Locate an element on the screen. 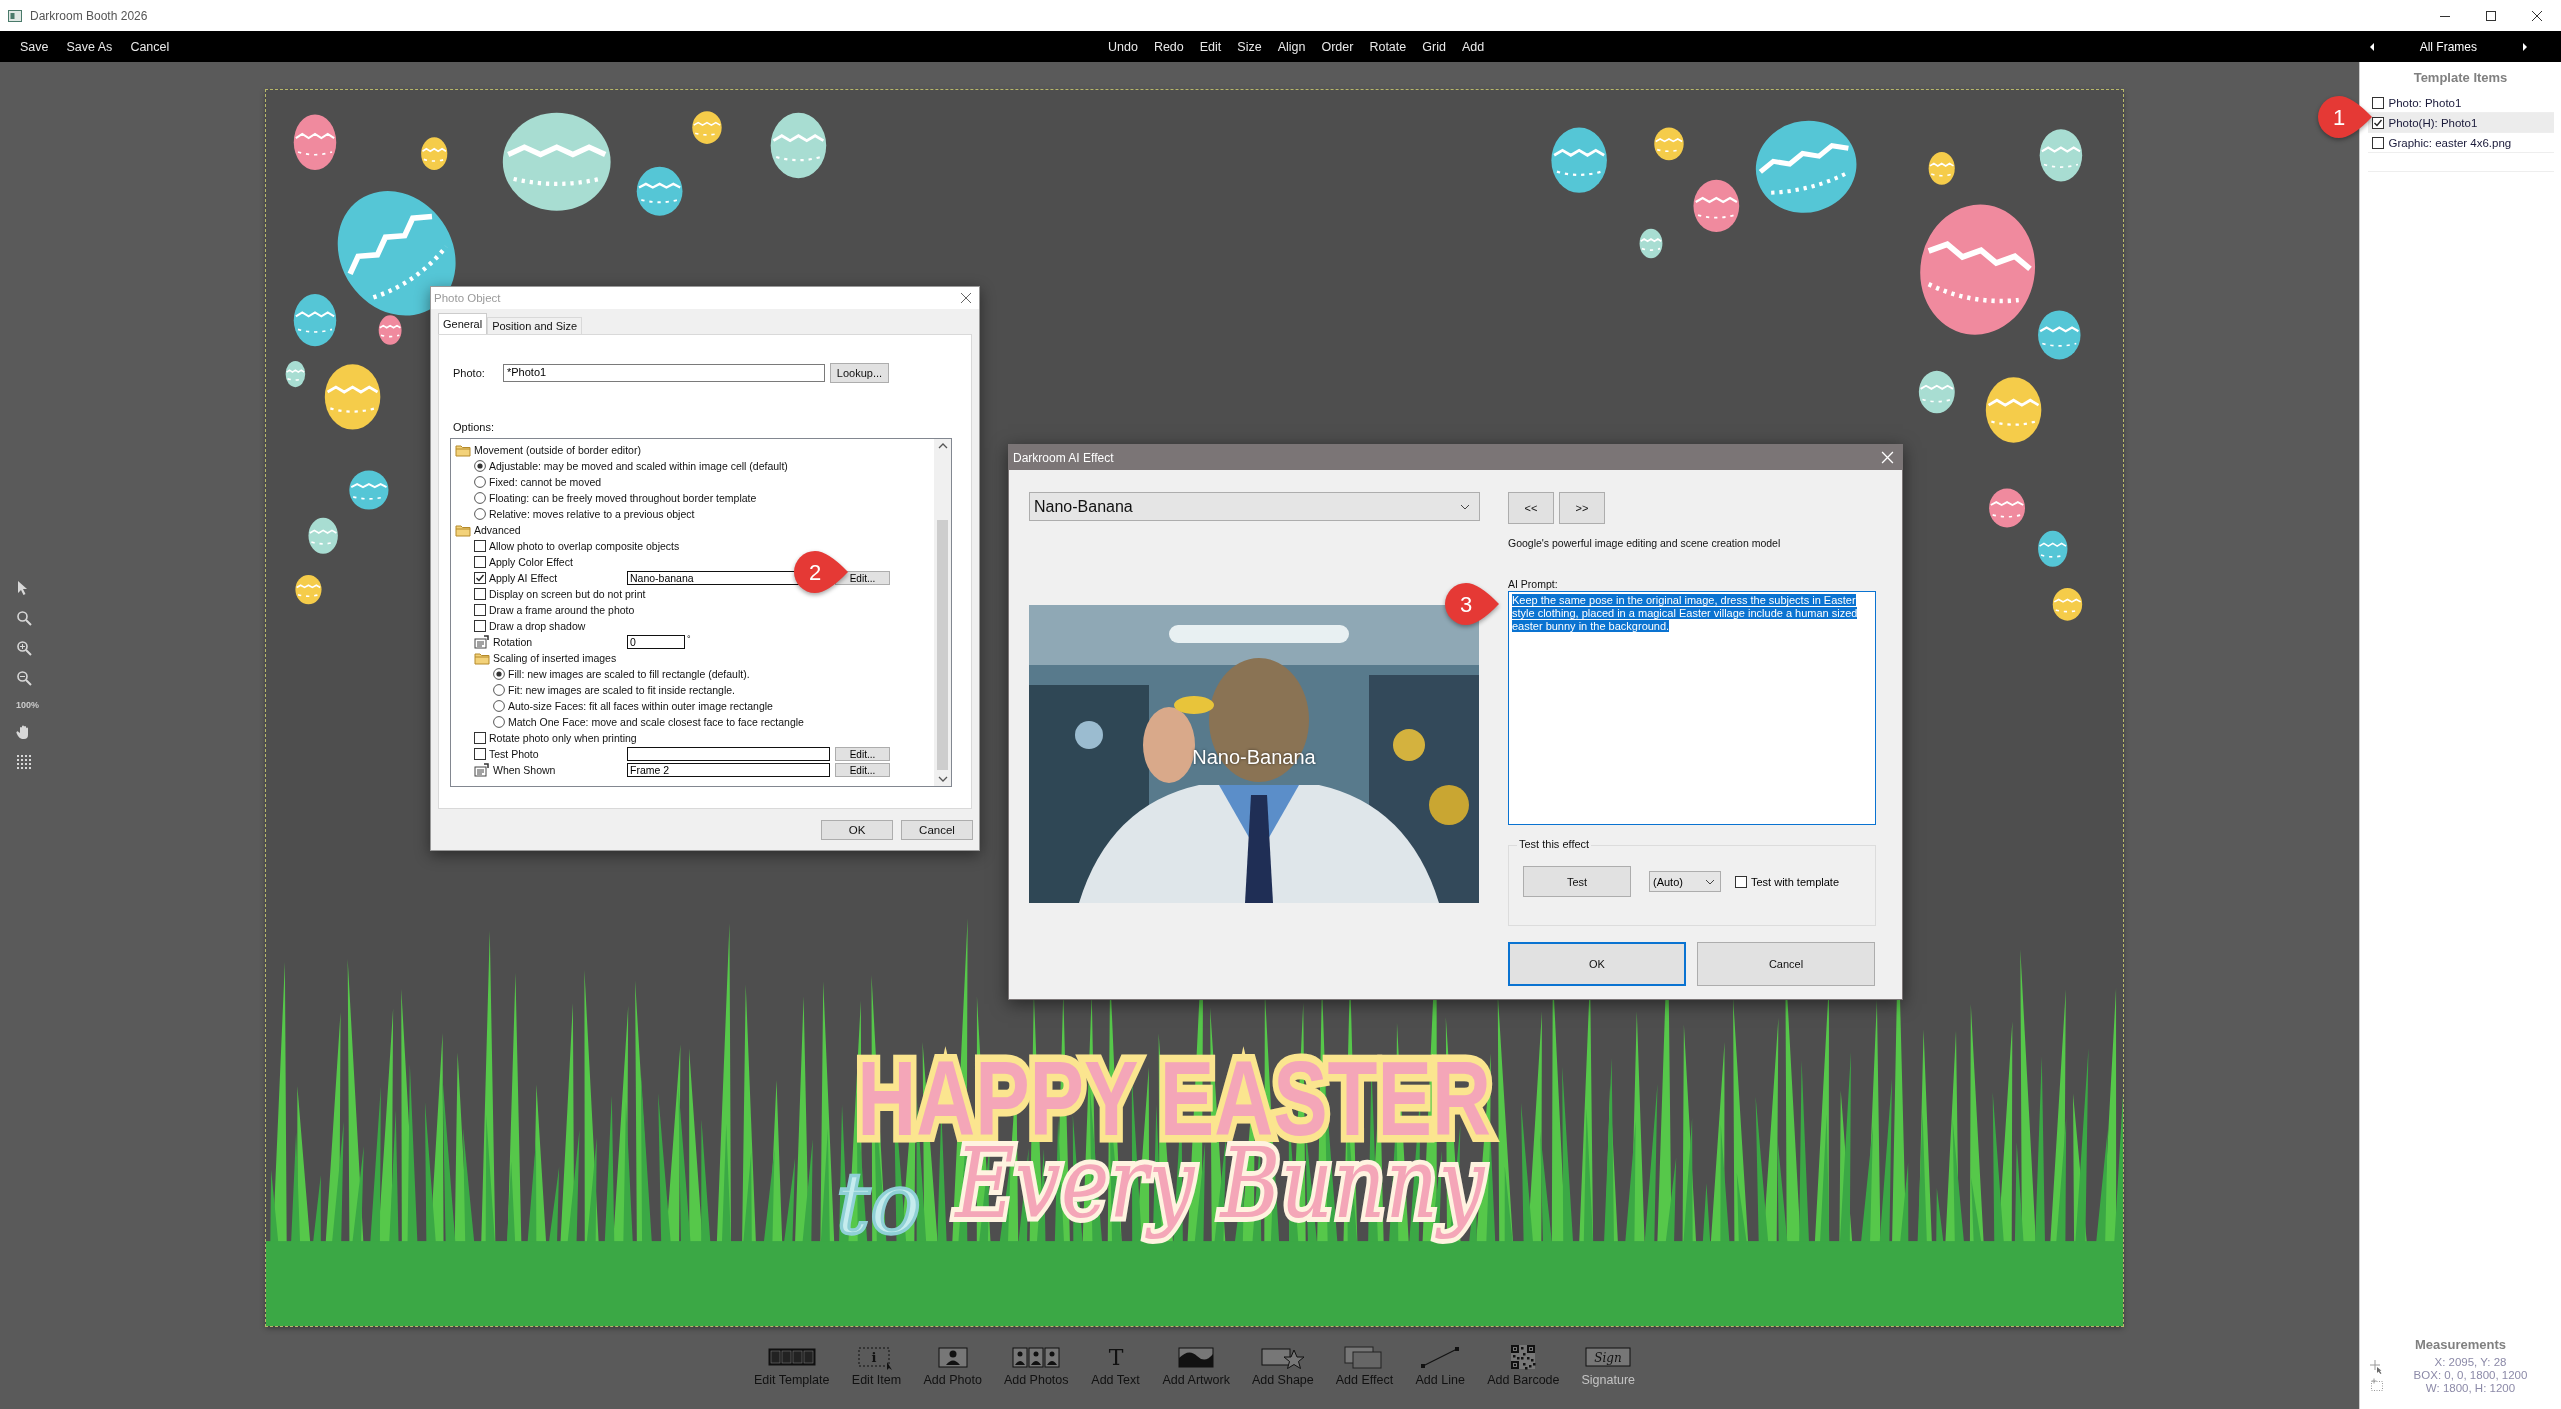 This screenshot has height=1409, width=2561. menu-item: Undo is located at coordinates (1123, 46).